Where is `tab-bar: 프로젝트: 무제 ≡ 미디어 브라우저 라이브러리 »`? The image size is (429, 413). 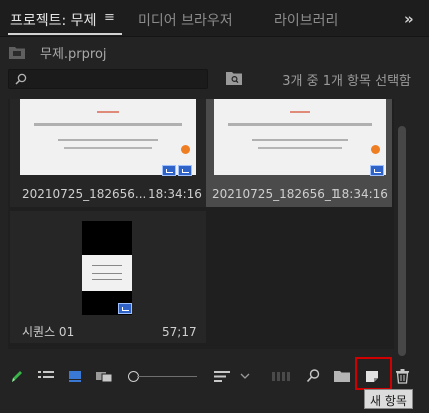
tab-bar: 프로젝트: 무제 ≡ 미디어 브라우저 라이브러리 » is located at coordinates (214, 18).